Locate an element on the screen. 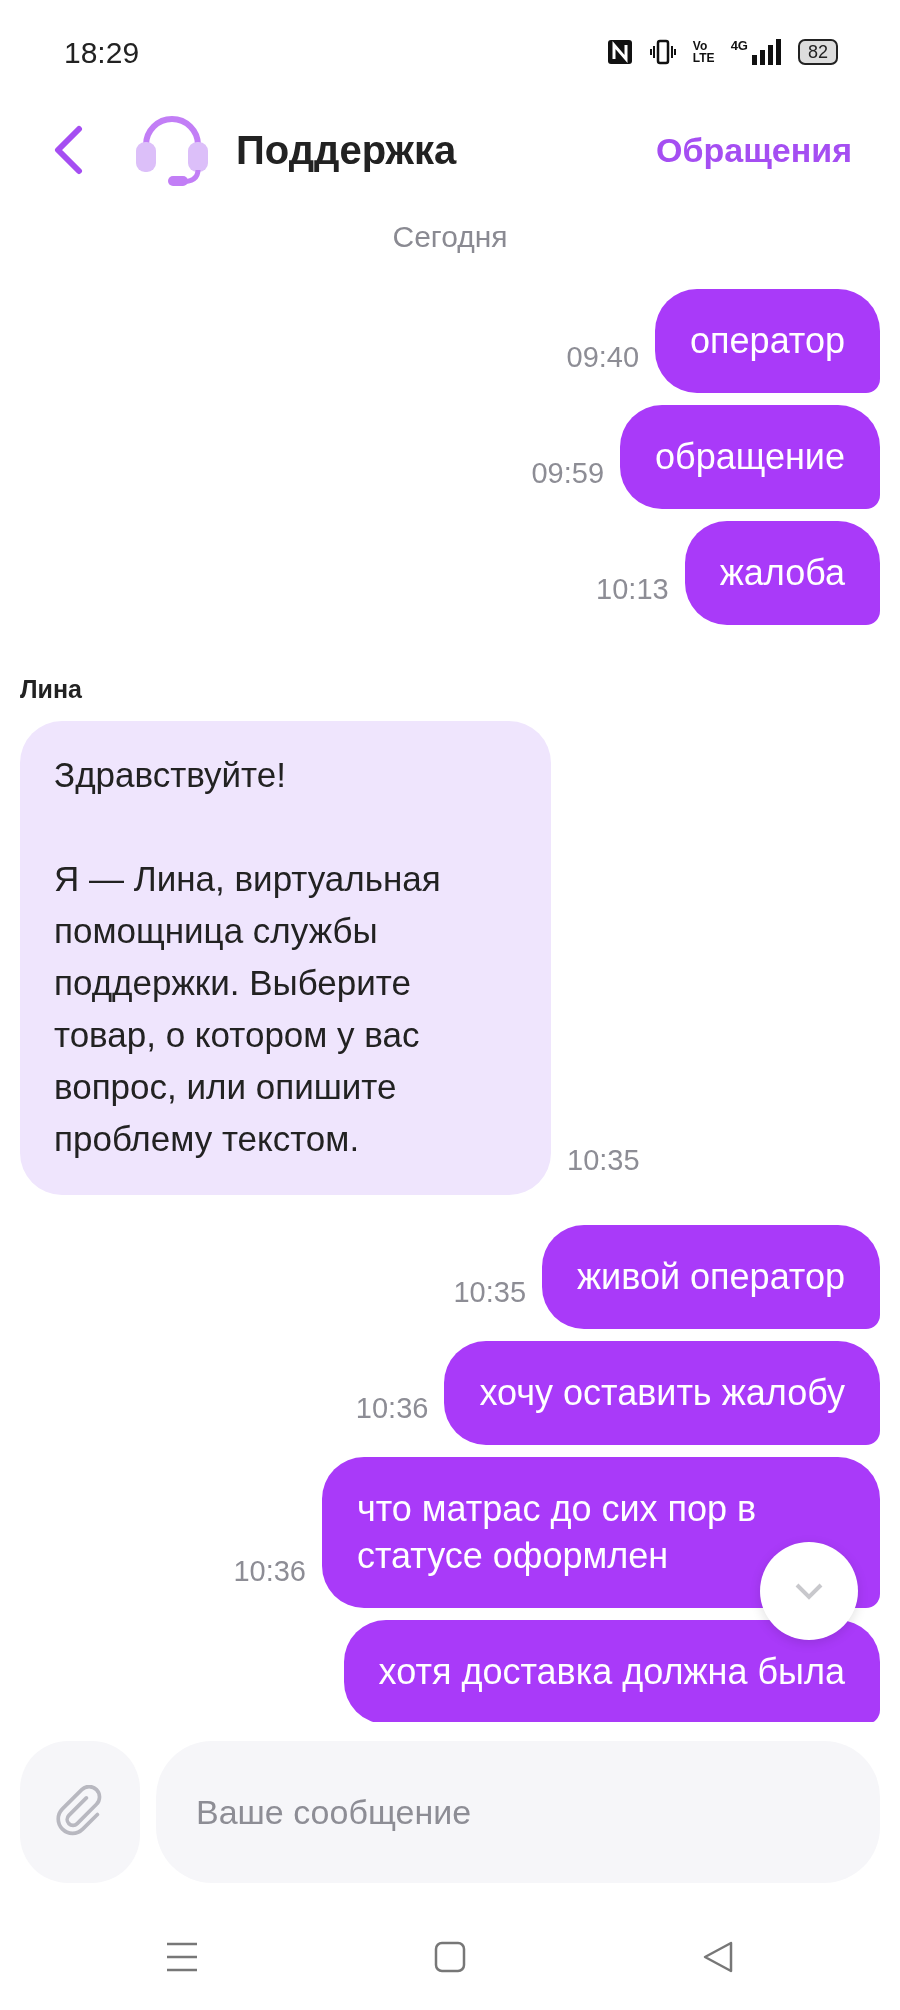 This screenshot has height=2010, width=900. message-field: Ваше сообщение is located at coordinates (518, 1812).